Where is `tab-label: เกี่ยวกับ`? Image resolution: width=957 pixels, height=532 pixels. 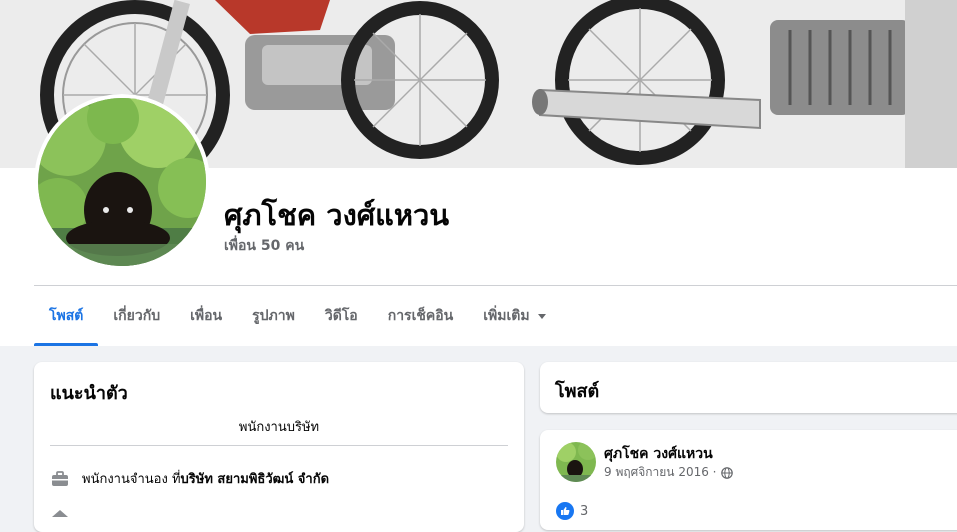 tab-label: เกี่ยวกับ is located at coordinates (137, 316).